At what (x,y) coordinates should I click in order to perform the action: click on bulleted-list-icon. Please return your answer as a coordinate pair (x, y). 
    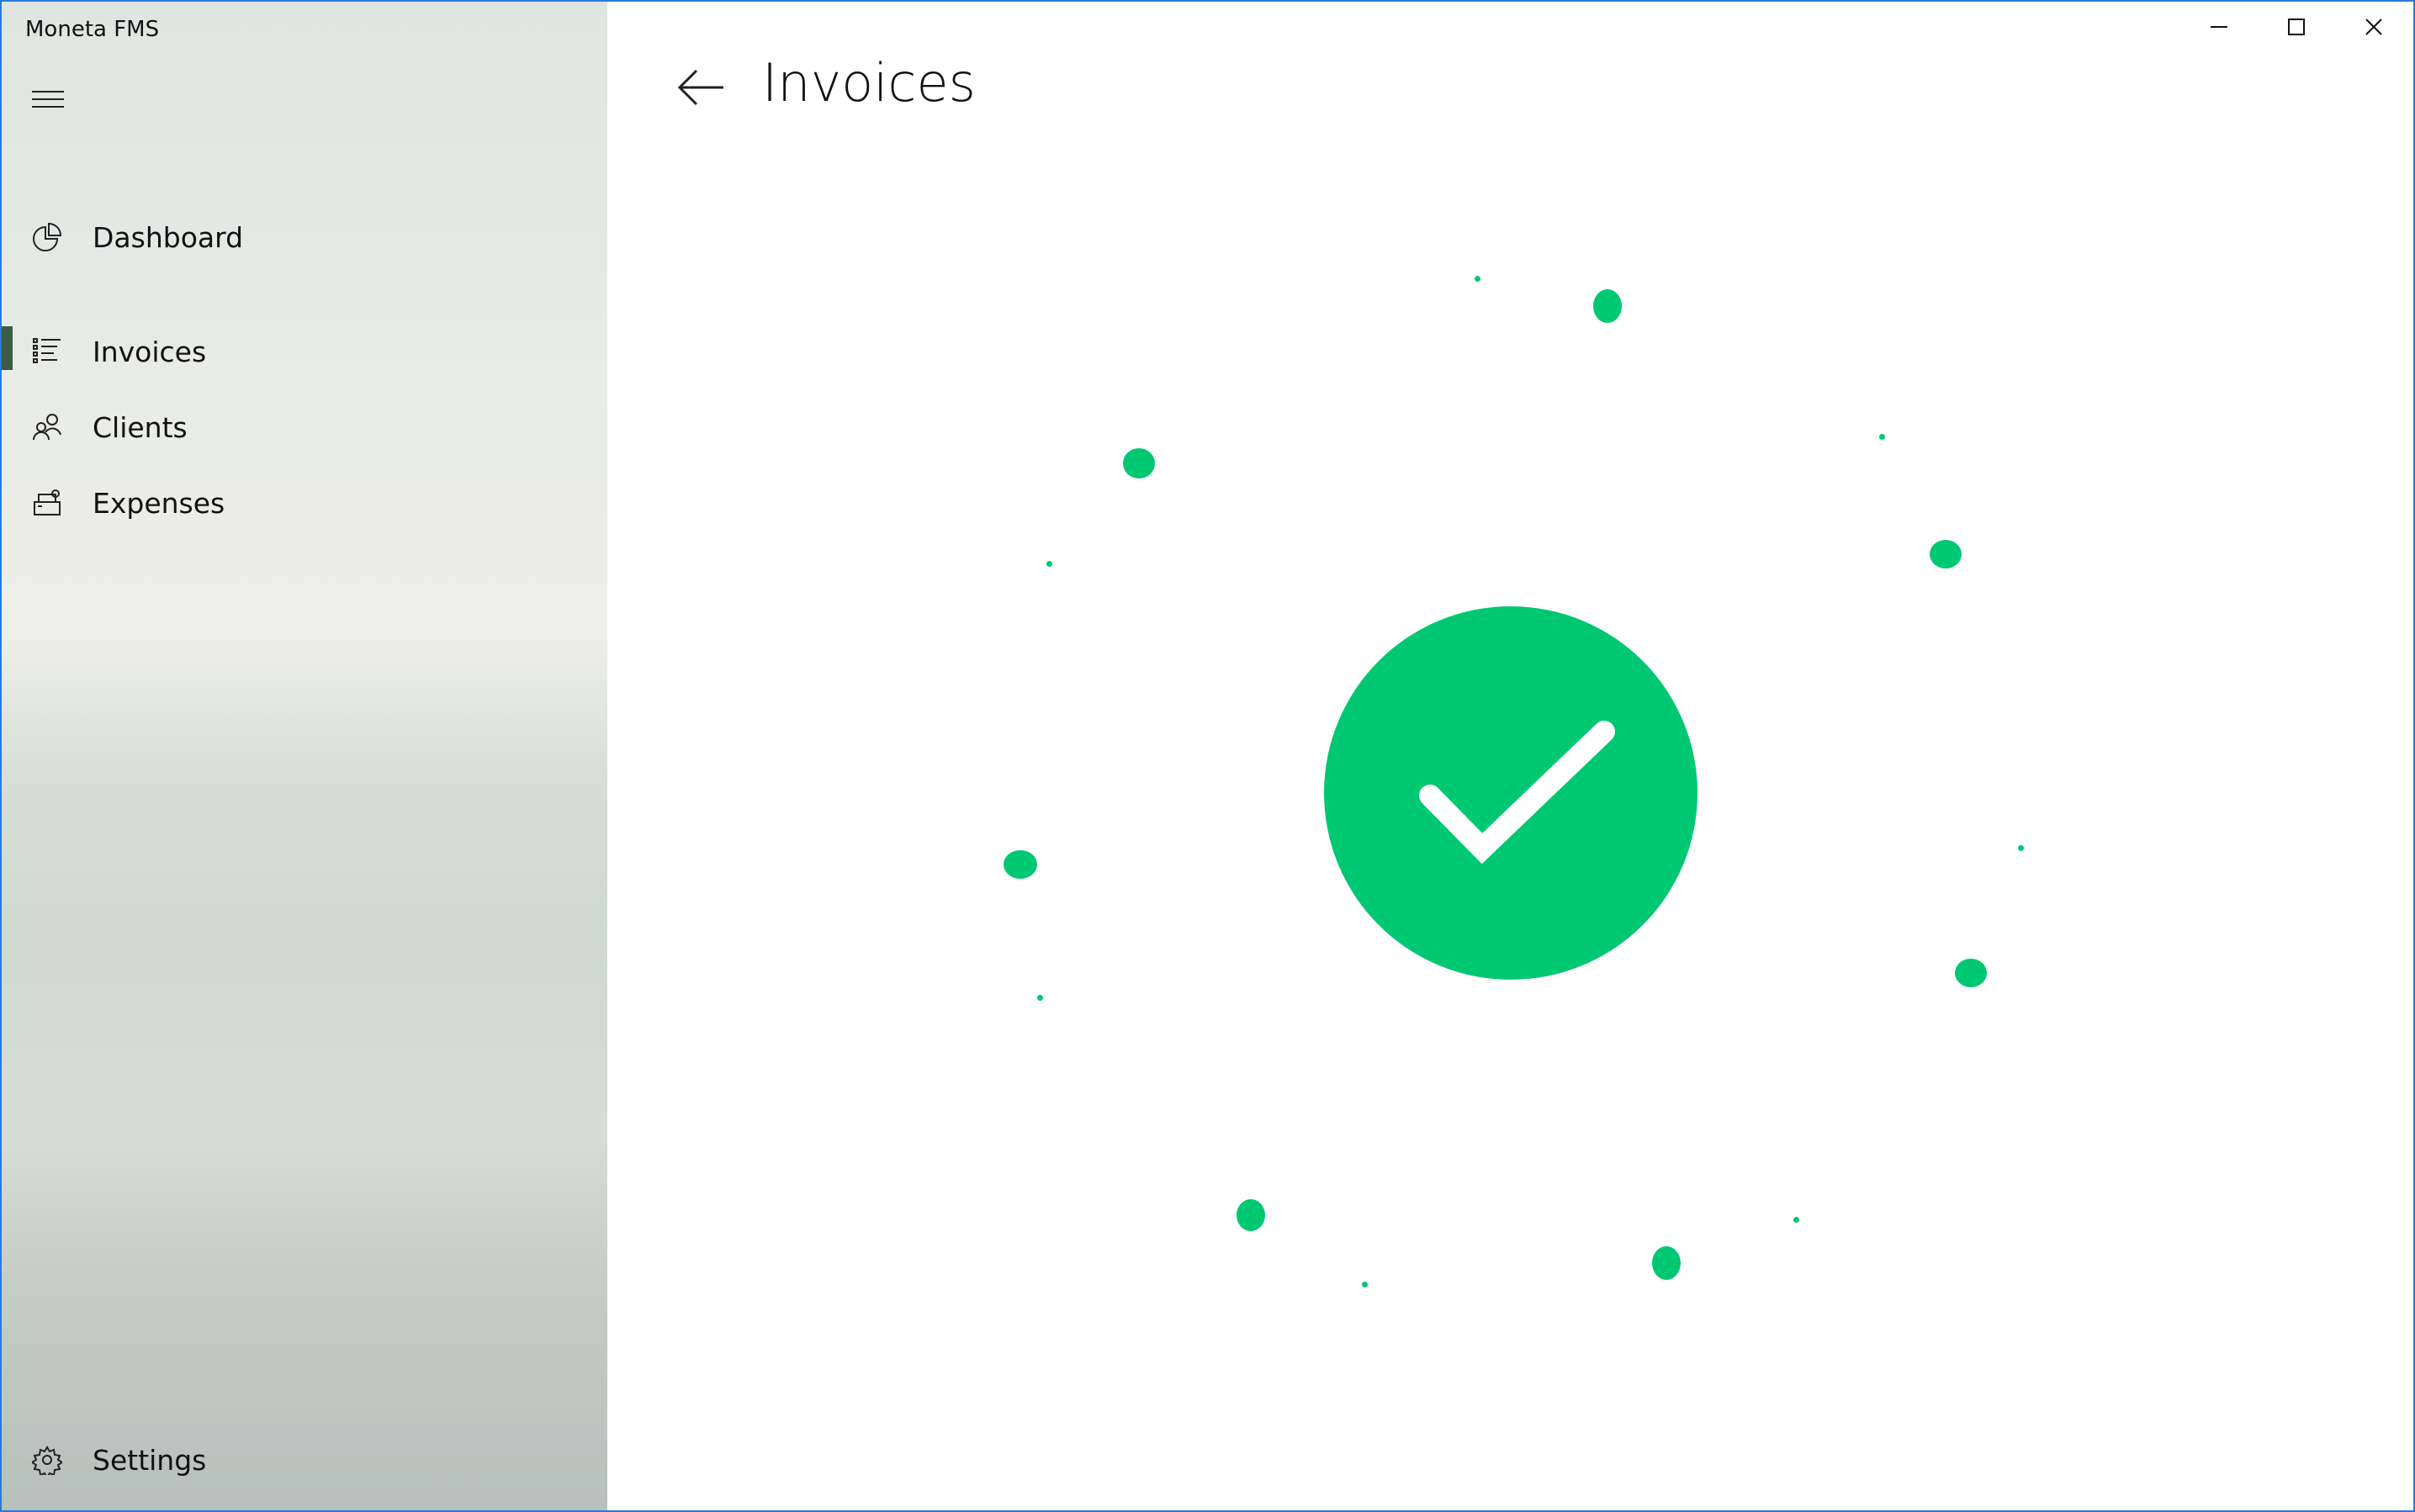
    Looking at the image, I should click on (47, 350).